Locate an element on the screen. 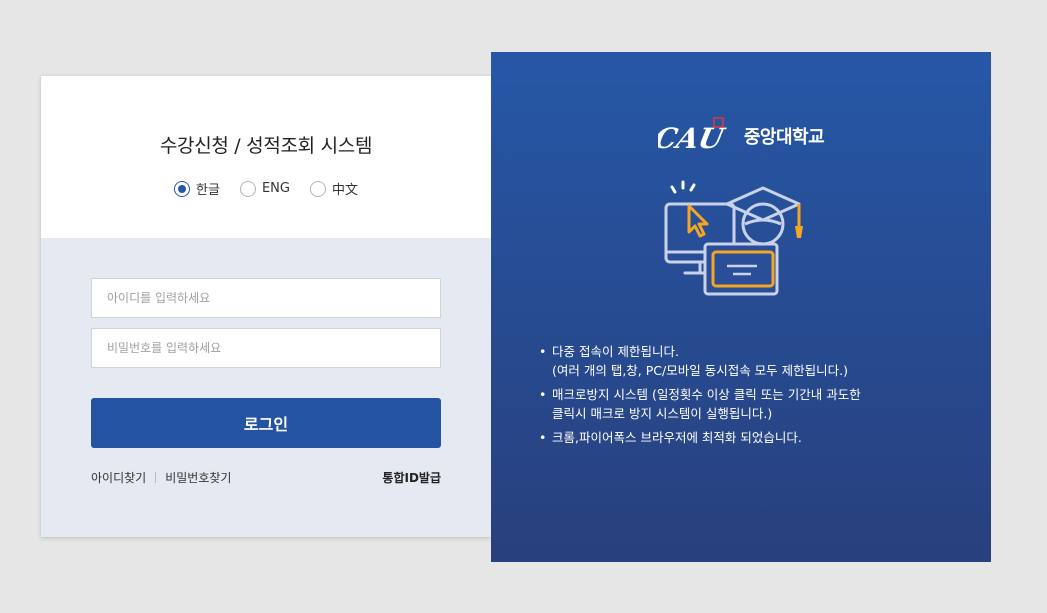 This screenshot has height=613, width=1047. language-option-zh: 中文 is located at coordinates (333, 188).